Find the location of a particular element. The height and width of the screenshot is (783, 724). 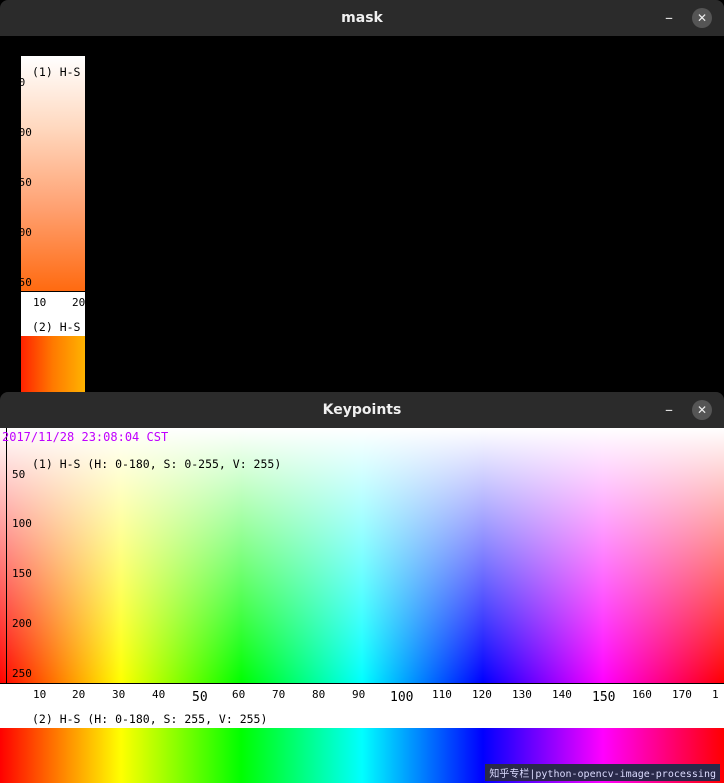

mask-y-axis is located at coordinates (20, 173).